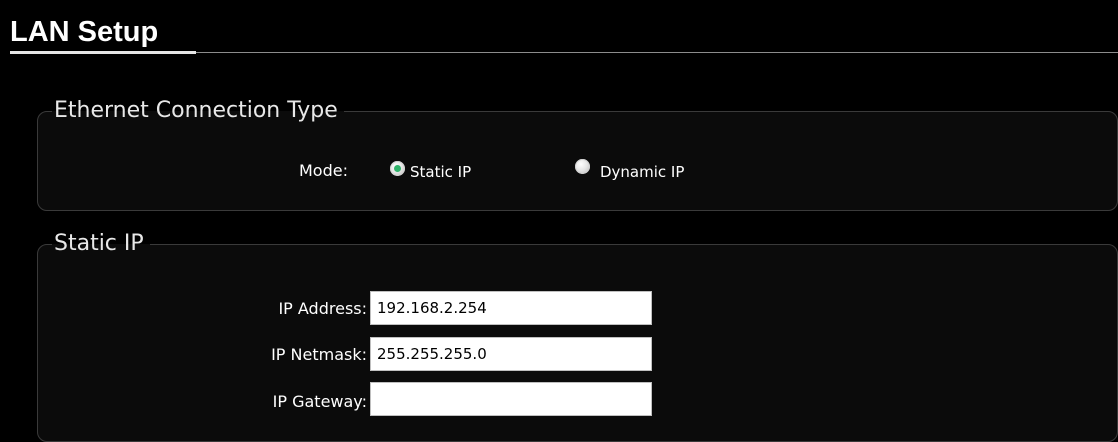 This screenshot has height=442, width=1118. What do you see at coordinates (440, 172) in the screenshot?
I see `static-ip-radio-label: Static IP` at bounding box center [440, 172].